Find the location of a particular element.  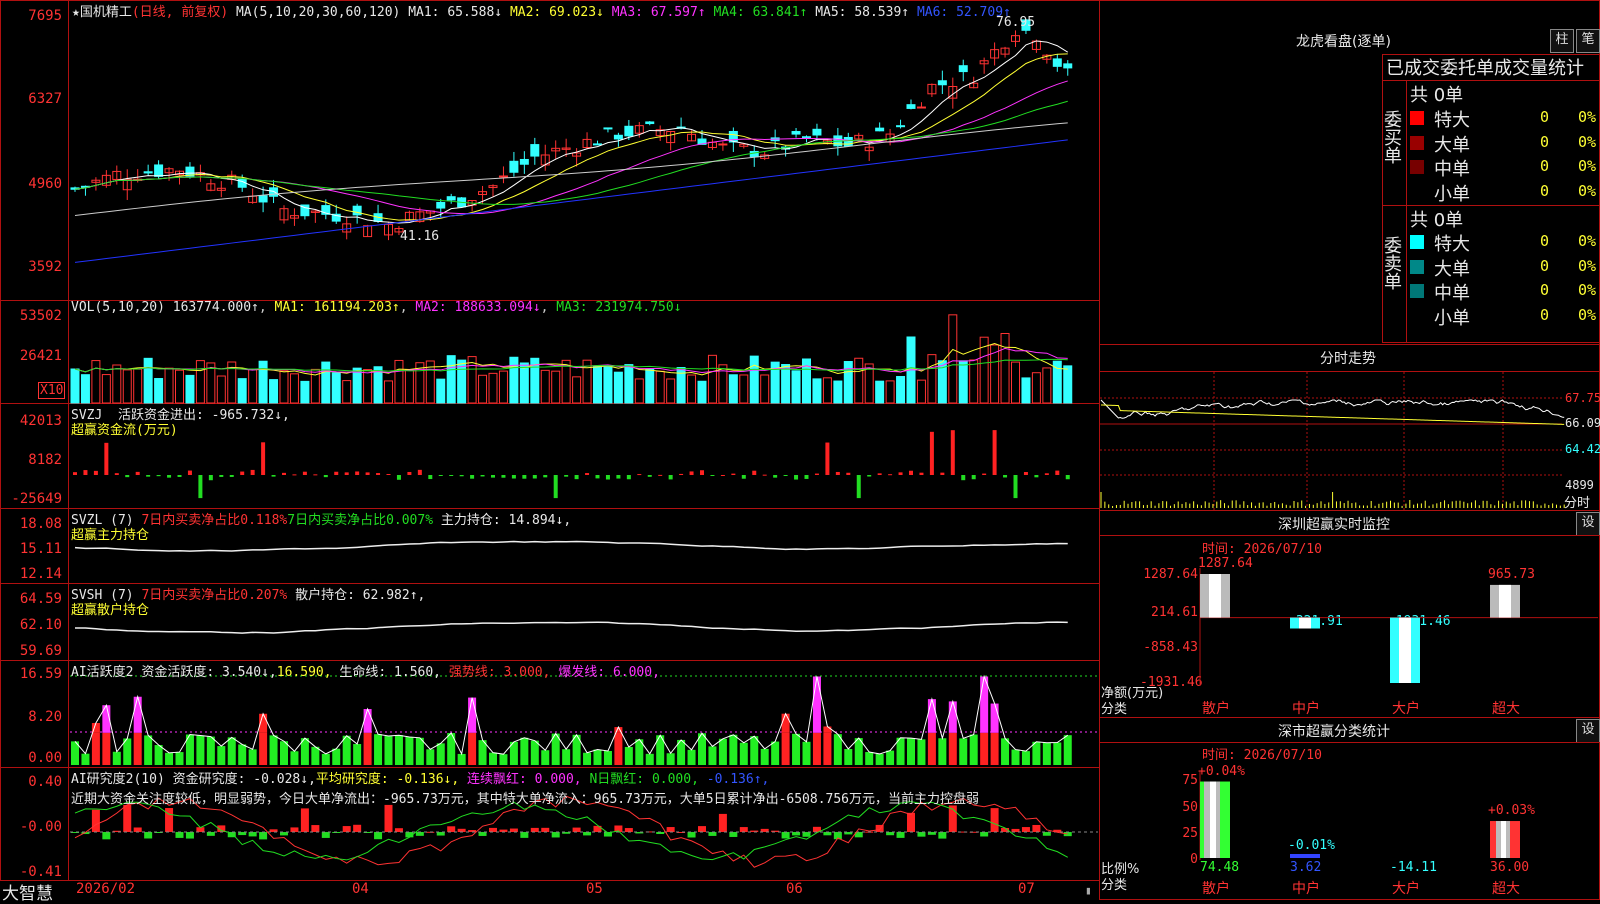

vol-label: VOL(5,10,20) is located at coordinates (118, 307).